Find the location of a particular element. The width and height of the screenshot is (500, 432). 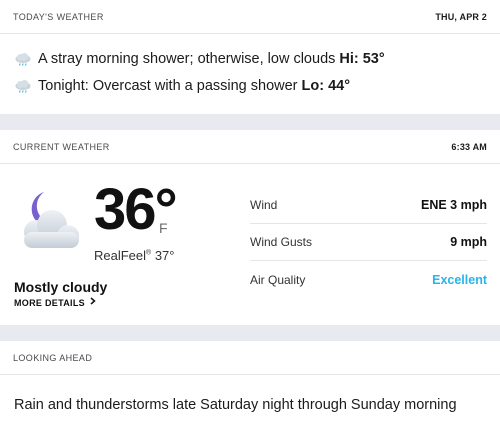

detail-value: ENE 3 mph is located at coordinates (454, 205).